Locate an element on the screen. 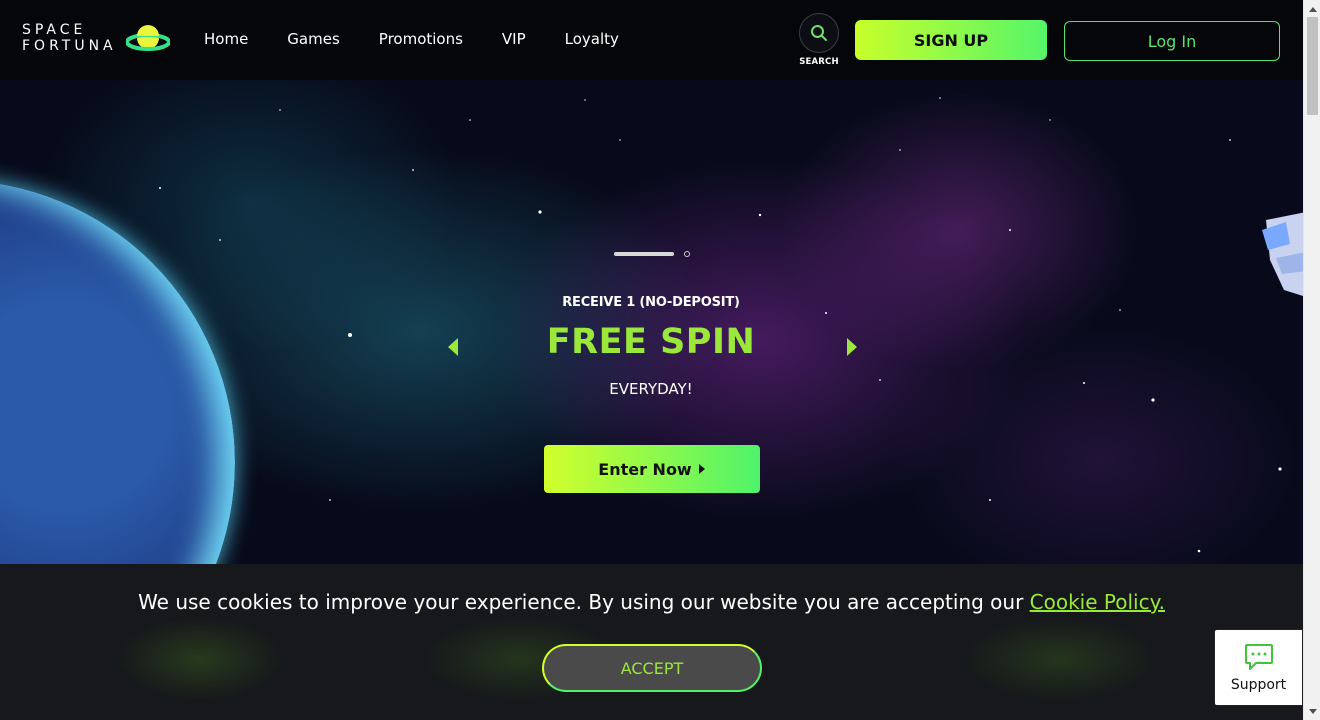  nav-promotions: Promotions is located at coordinates (421, 39).